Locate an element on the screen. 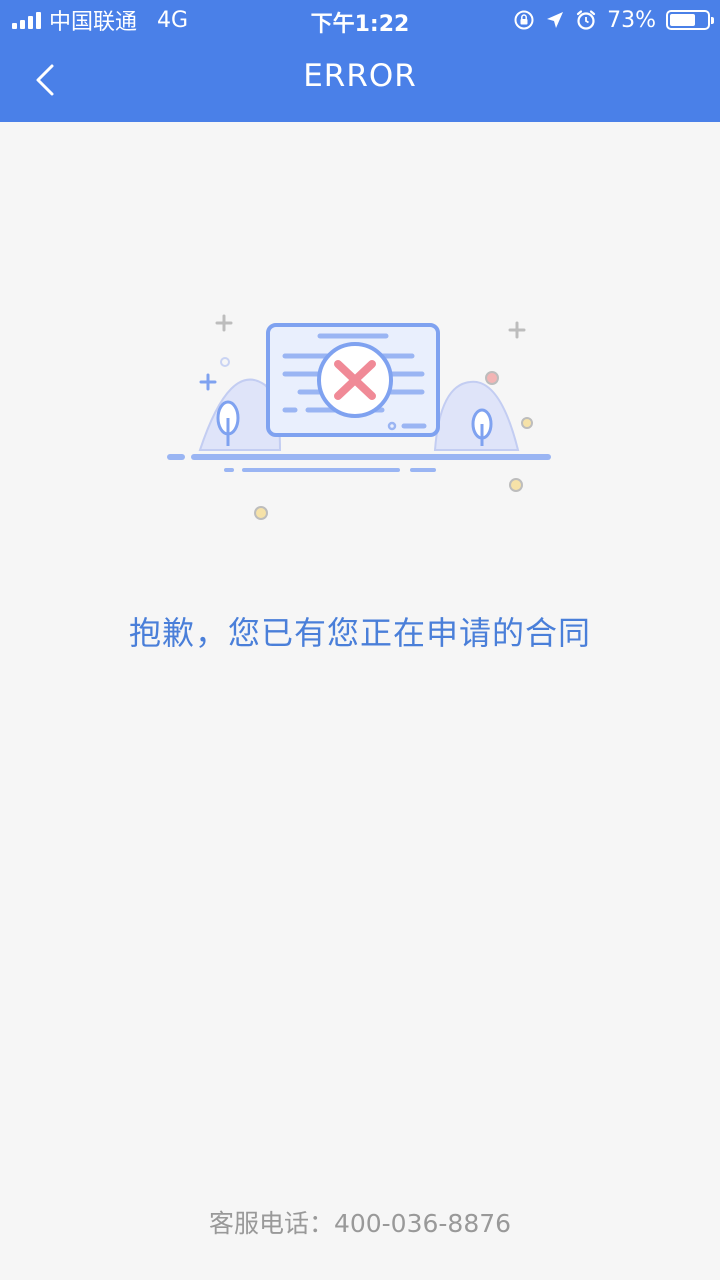 Image resolution: width=720 pixels, height=1280 pixels. customer-service-hotline: 客服电话：400-036-8876 is located at coordinates (360, 1223).